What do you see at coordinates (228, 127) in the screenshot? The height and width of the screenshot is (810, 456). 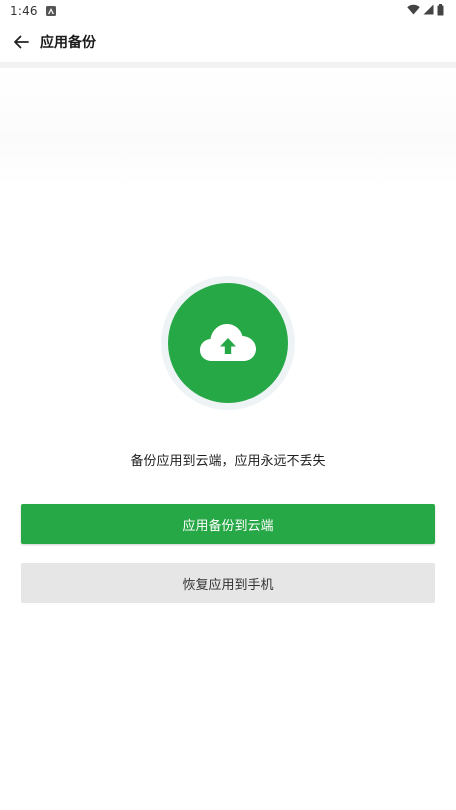 I see `hero-area` at bounding box center [228, 127].